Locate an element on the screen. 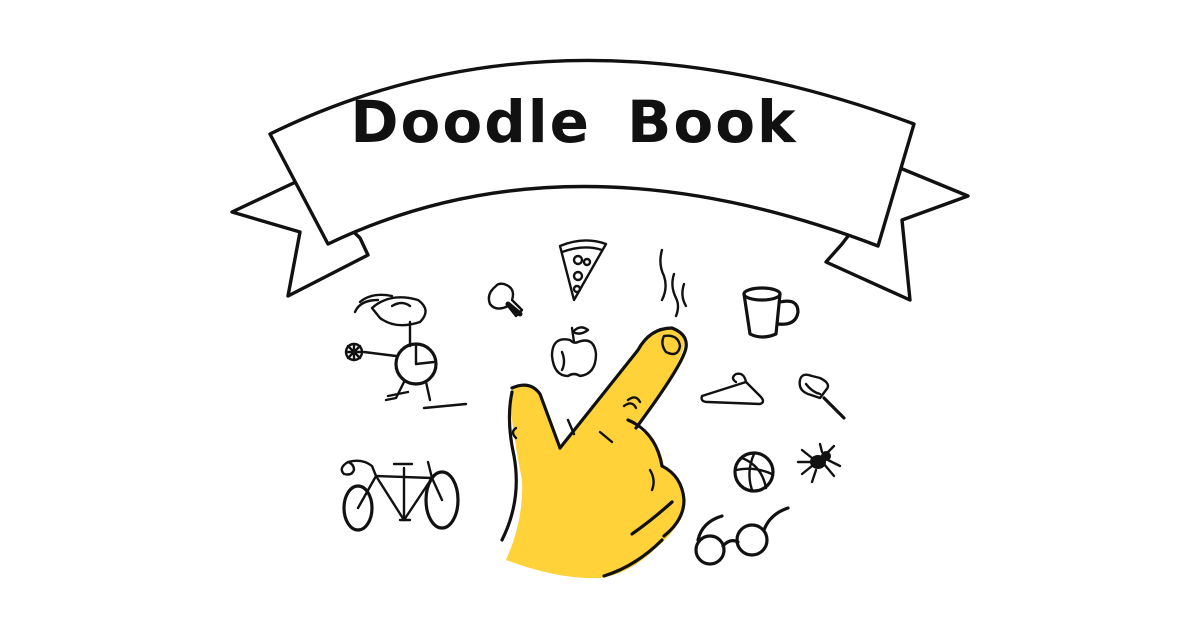  push-pin-icon is located at coordinates (822, 396).